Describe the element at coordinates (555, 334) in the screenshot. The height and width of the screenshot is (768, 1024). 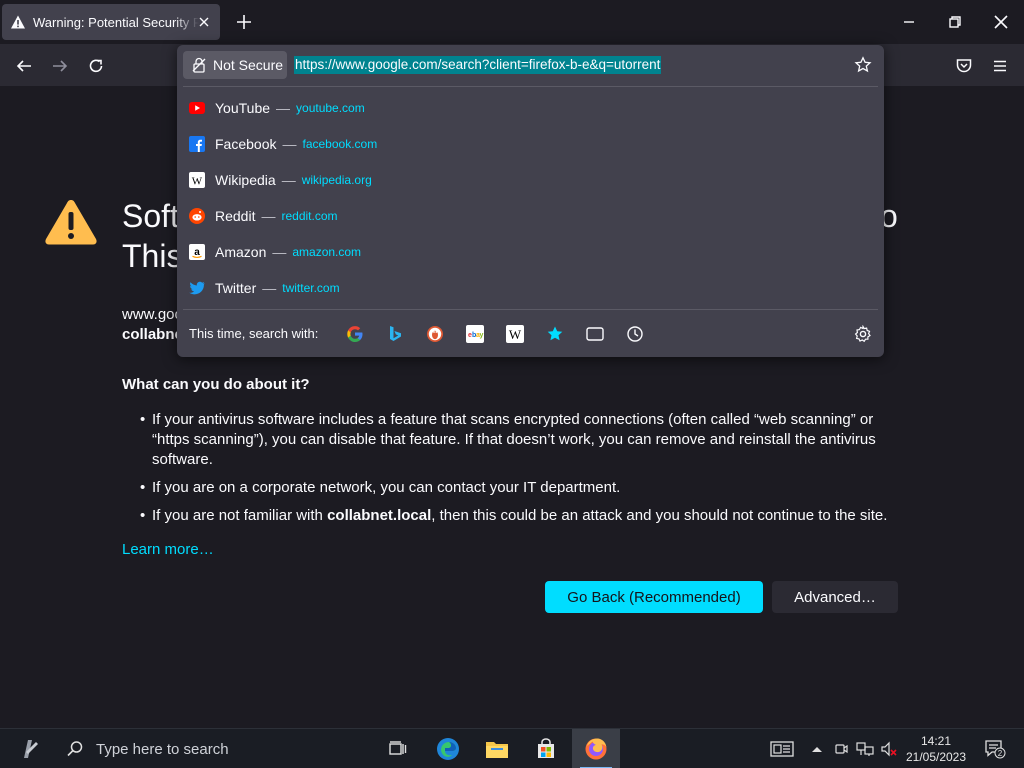
I see `bookmarks-icon` at that location.